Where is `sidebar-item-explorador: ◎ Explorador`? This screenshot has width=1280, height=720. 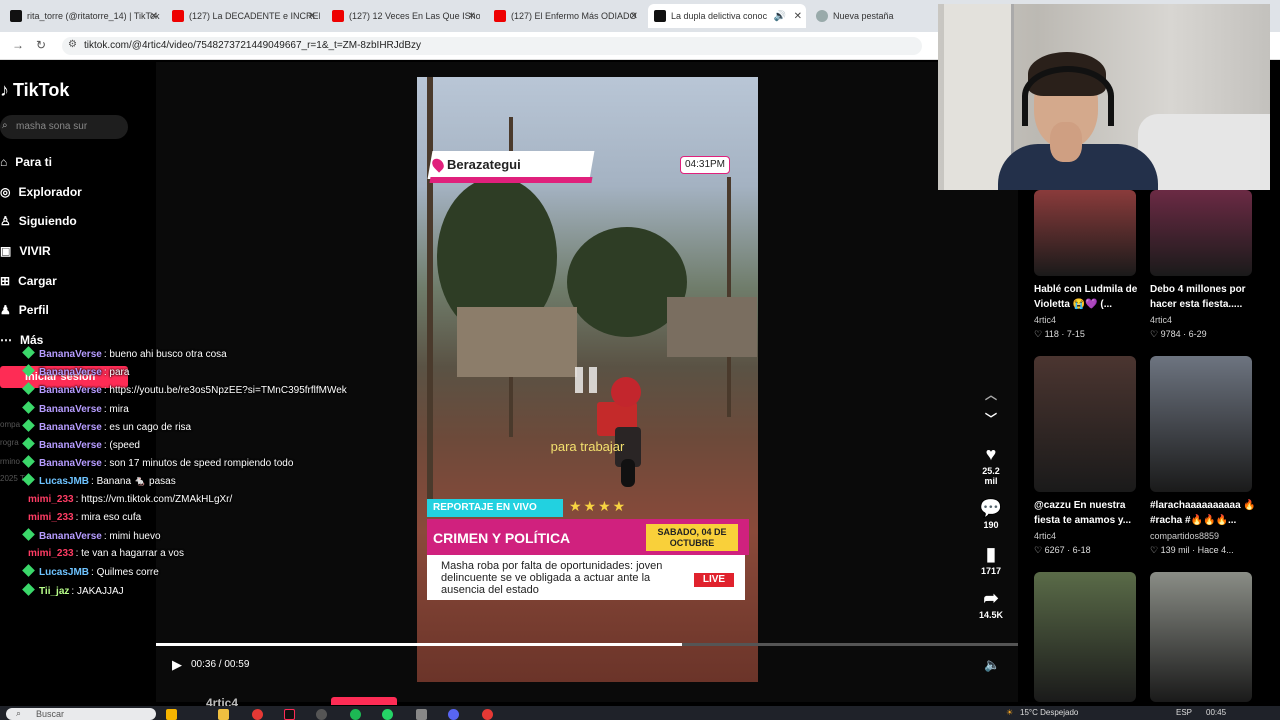 sidebar-item-explorador: ◎ Explorador is located at coordinates (41, 192).